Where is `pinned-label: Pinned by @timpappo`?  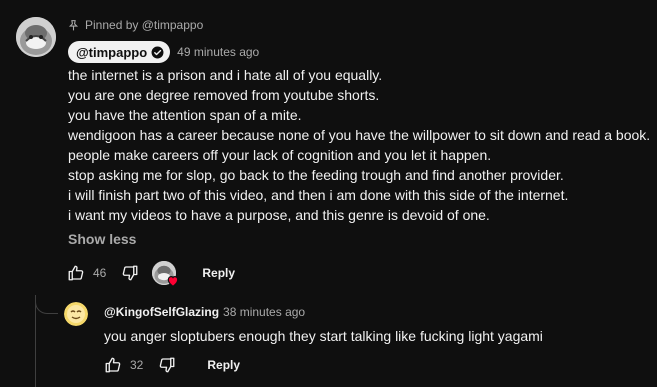
pinned-label: Pinned by @timpappo is located at coordinates (144, 25).